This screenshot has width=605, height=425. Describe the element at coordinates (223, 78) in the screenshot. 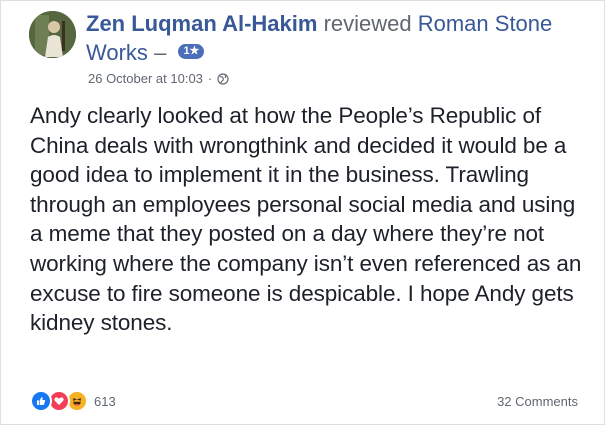

I see `globe-icon` at that location.